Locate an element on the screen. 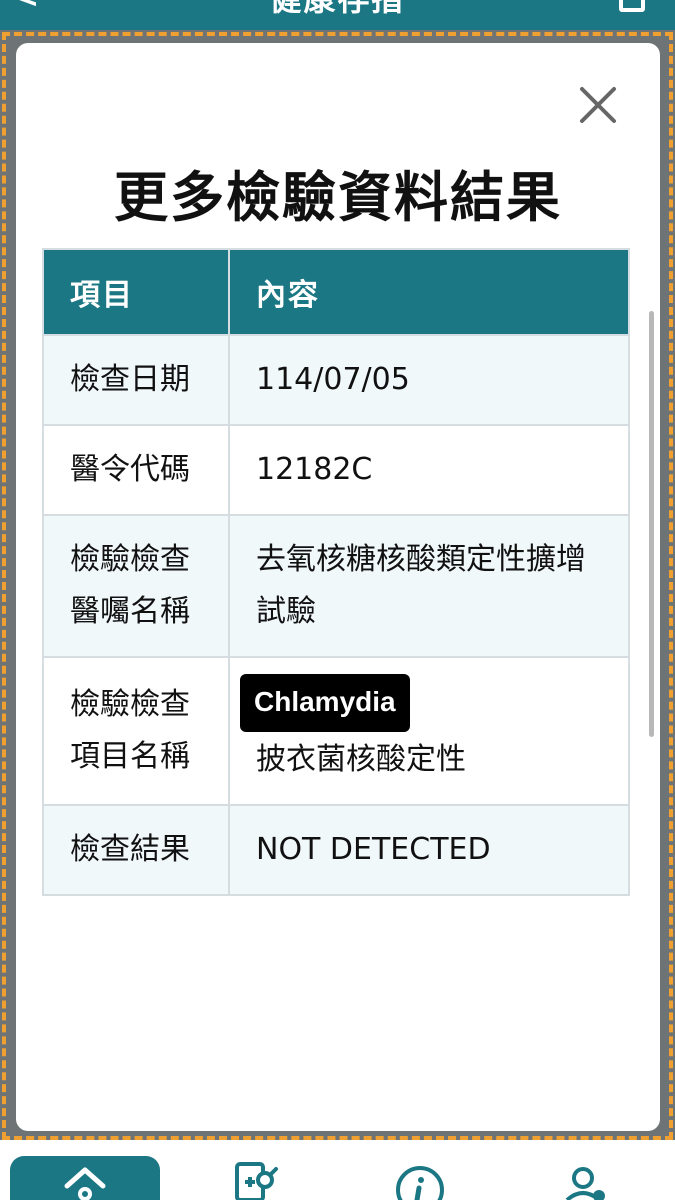 Image resolution: width=675 pixels, height=1200 pixels. close-icon is located at coordinates (598, 105).